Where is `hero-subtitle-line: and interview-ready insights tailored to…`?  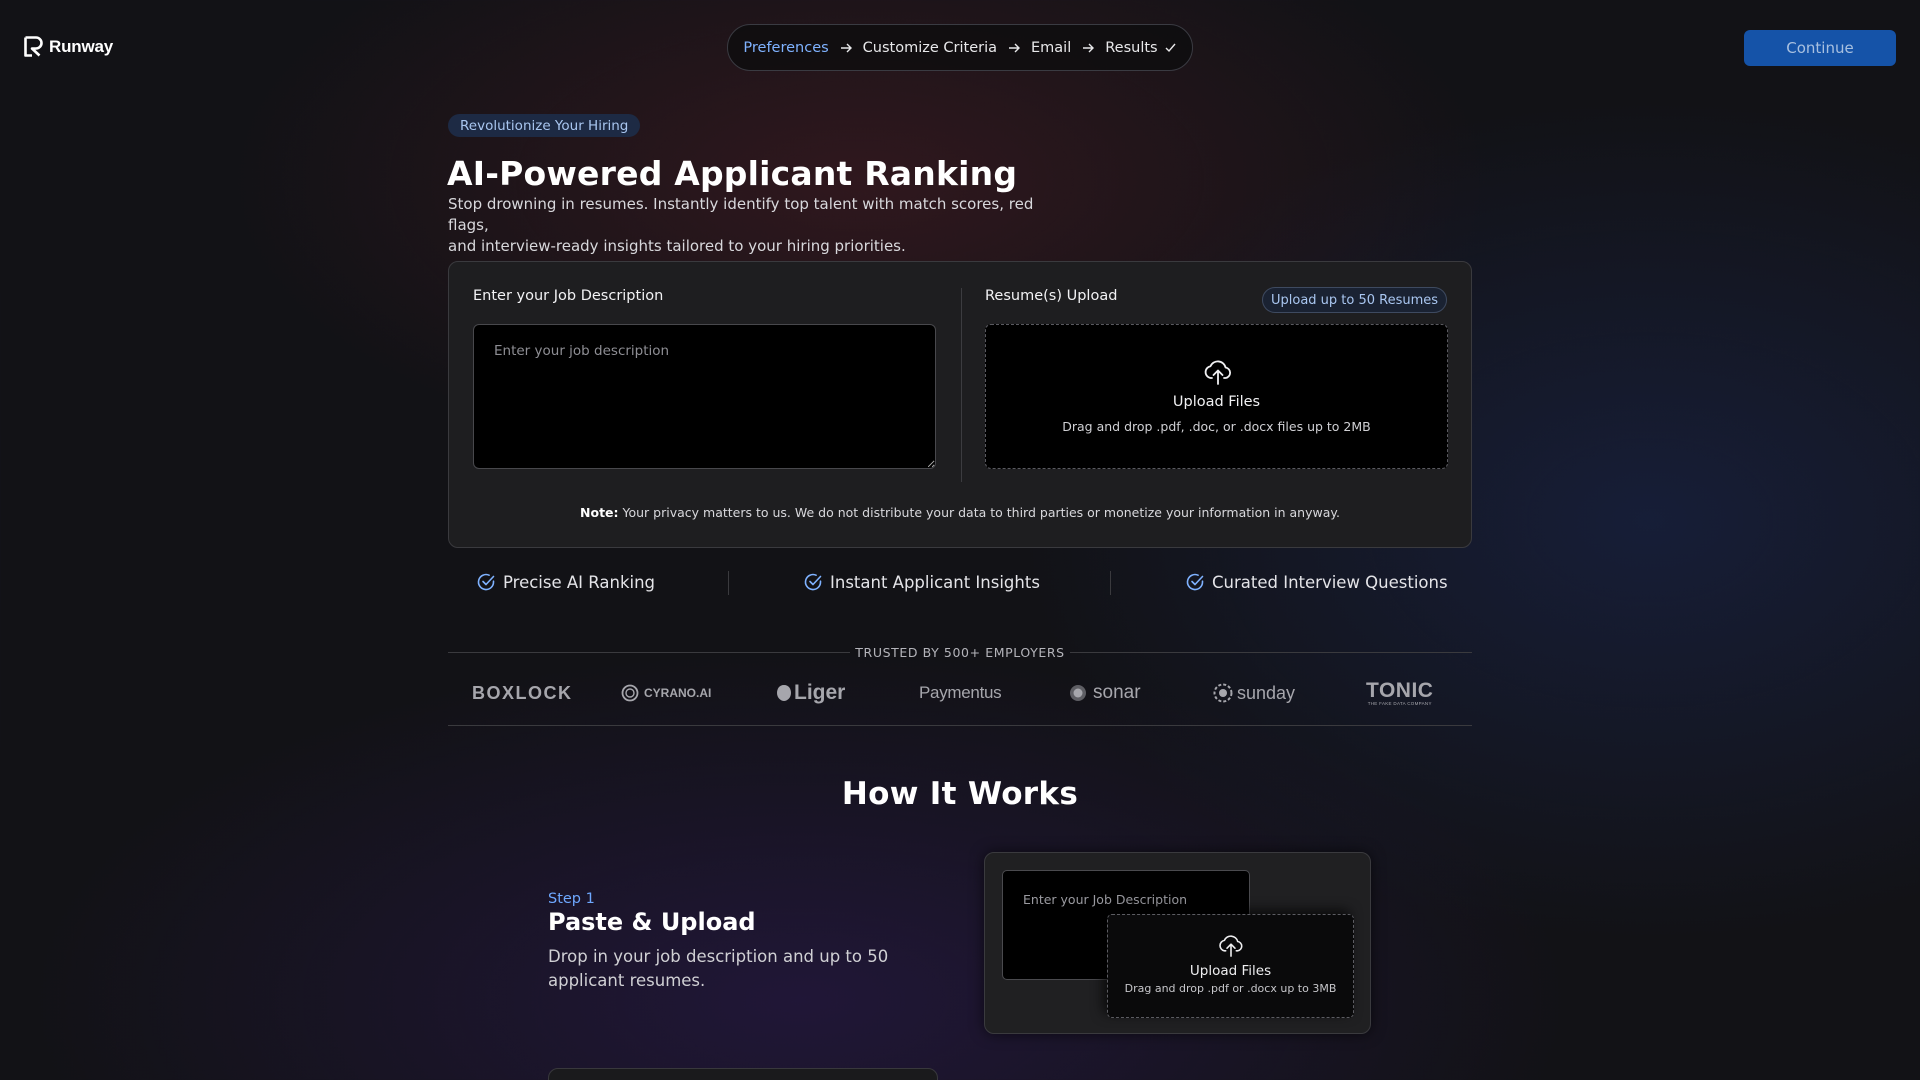
hero-subtitle-line: and interview-ready insights tailored to… is located at coordinates (677, 246).